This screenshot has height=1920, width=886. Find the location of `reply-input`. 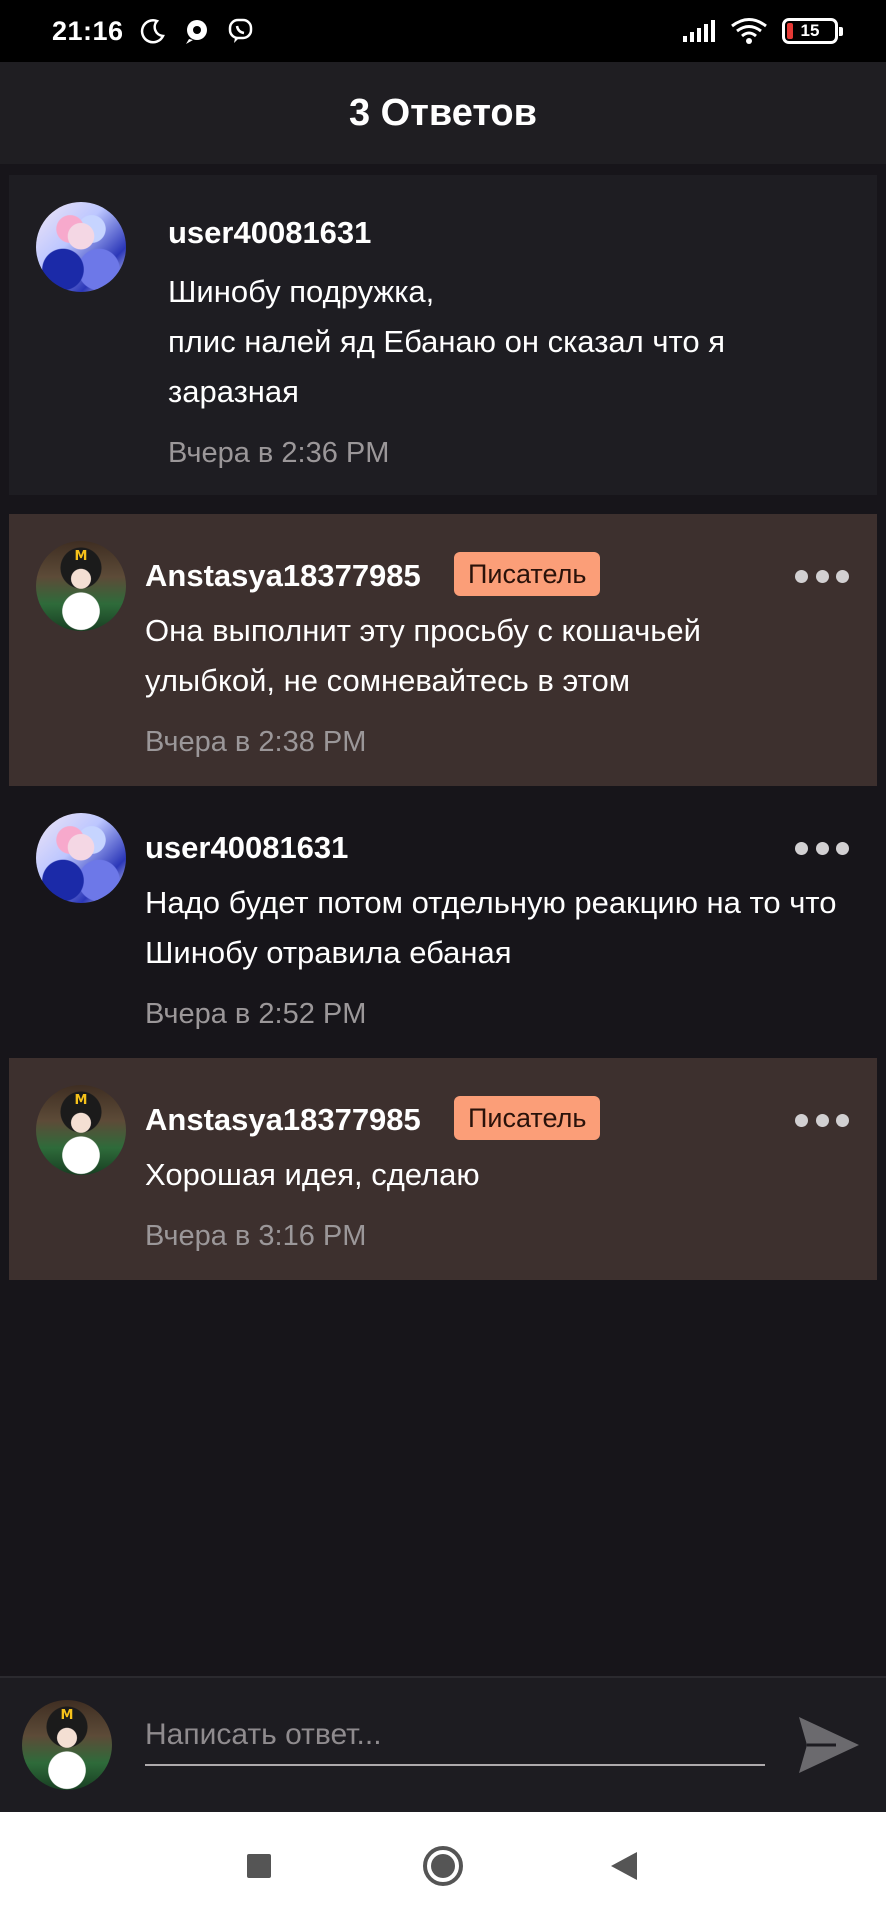

reply-input is located at coordinates (455, 1736).